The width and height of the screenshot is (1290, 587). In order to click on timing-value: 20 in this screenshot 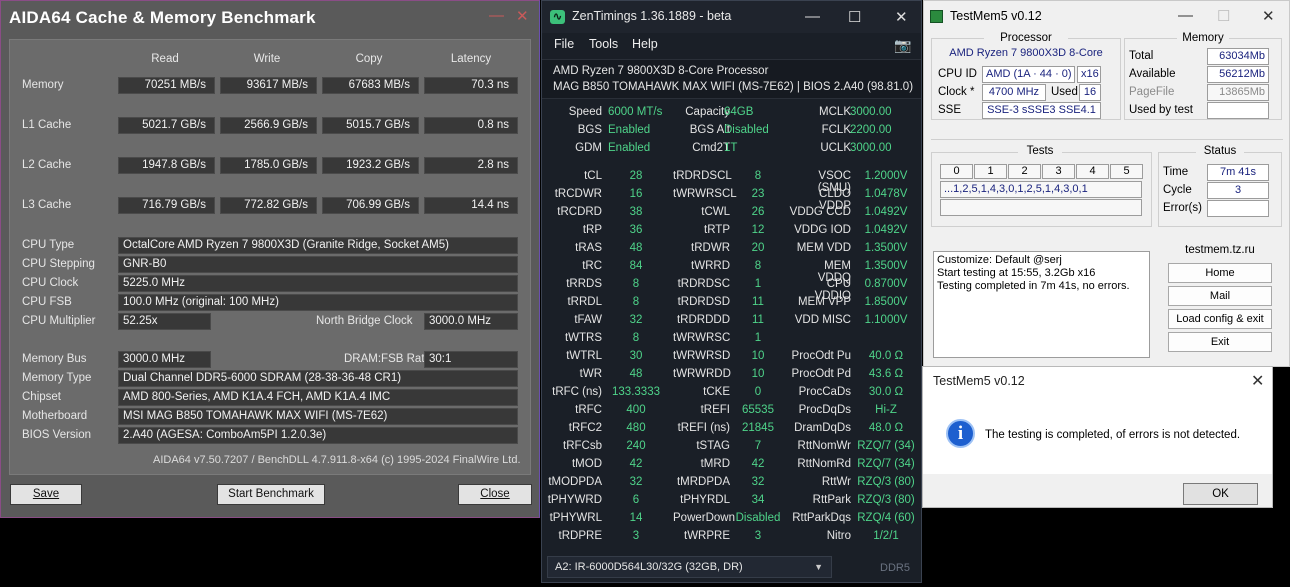, I will do `click(758, 248)`.